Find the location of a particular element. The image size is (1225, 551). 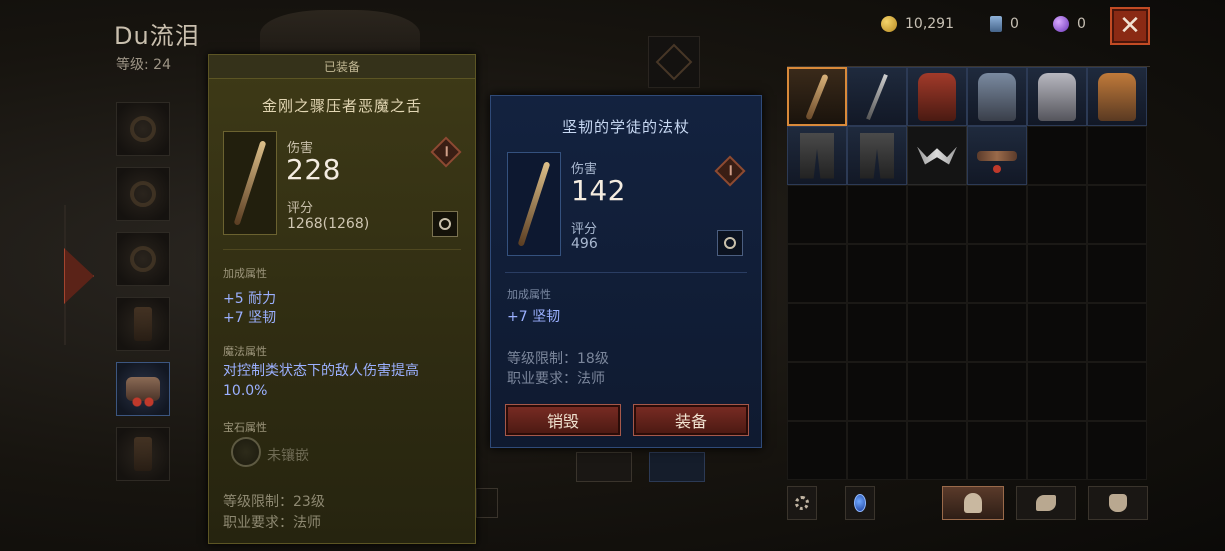

settings-button is located at coordinates (802, 503).